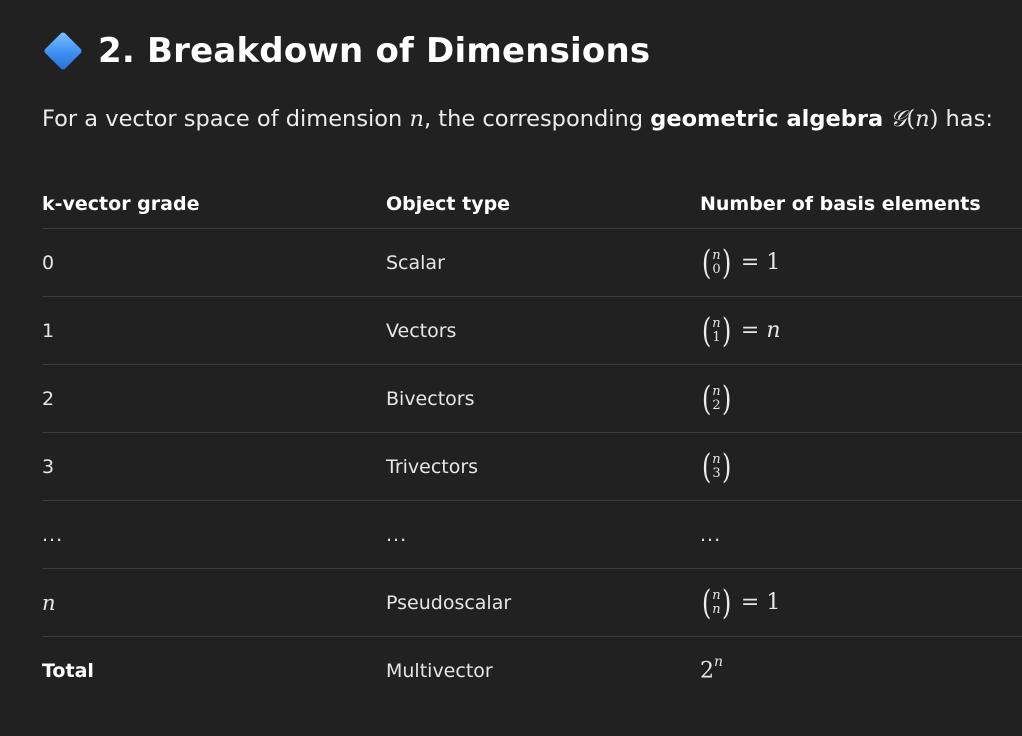 The width and height of the screenshot is (1022, 736). What do you see at coordinates (716, 405) in the screenshot?
I see `binom-bottom: 2` at bounding box center [716, 405].